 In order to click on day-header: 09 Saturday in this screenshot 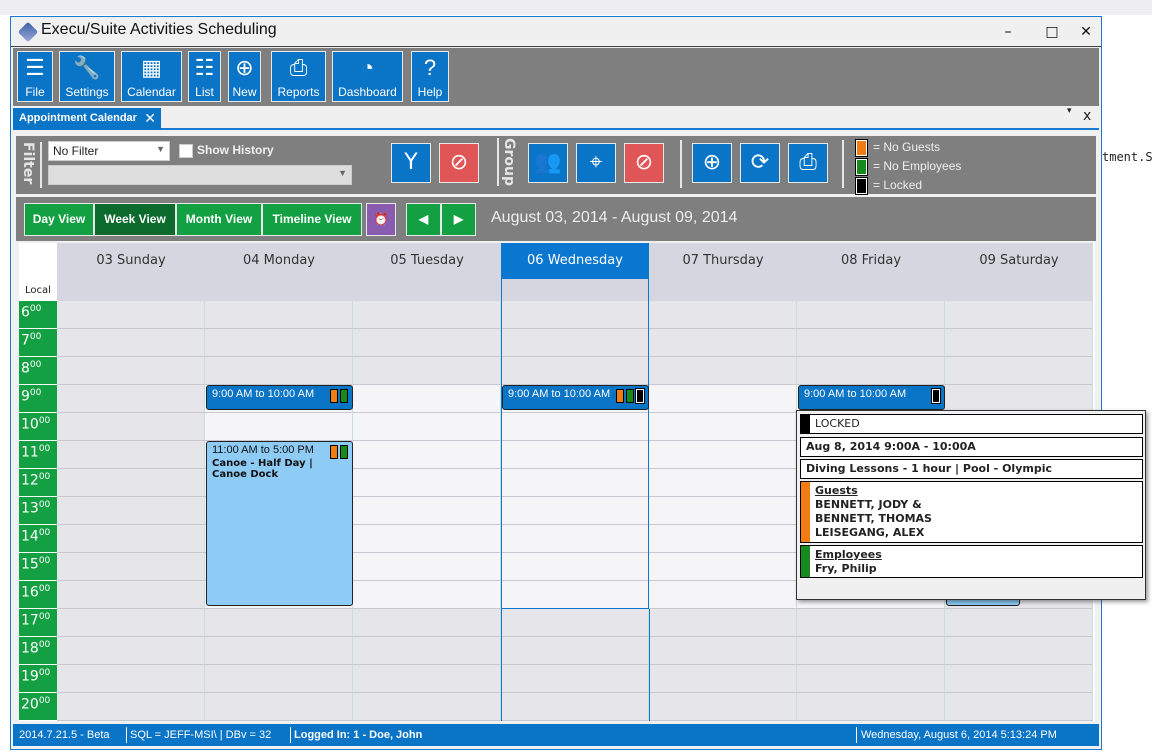, I will do `click(1019, 260)`.